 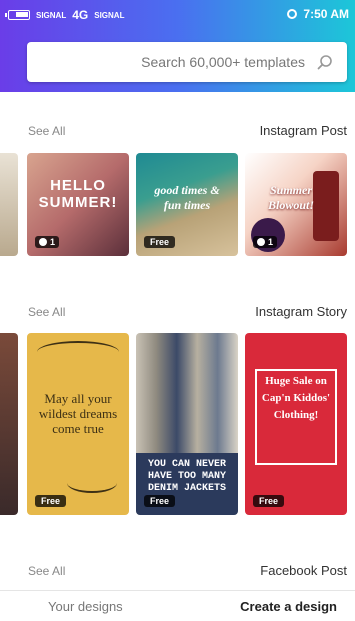 I want to click on section-header-instagram-post: Instagram Post See All, so click(x=177, y=133).